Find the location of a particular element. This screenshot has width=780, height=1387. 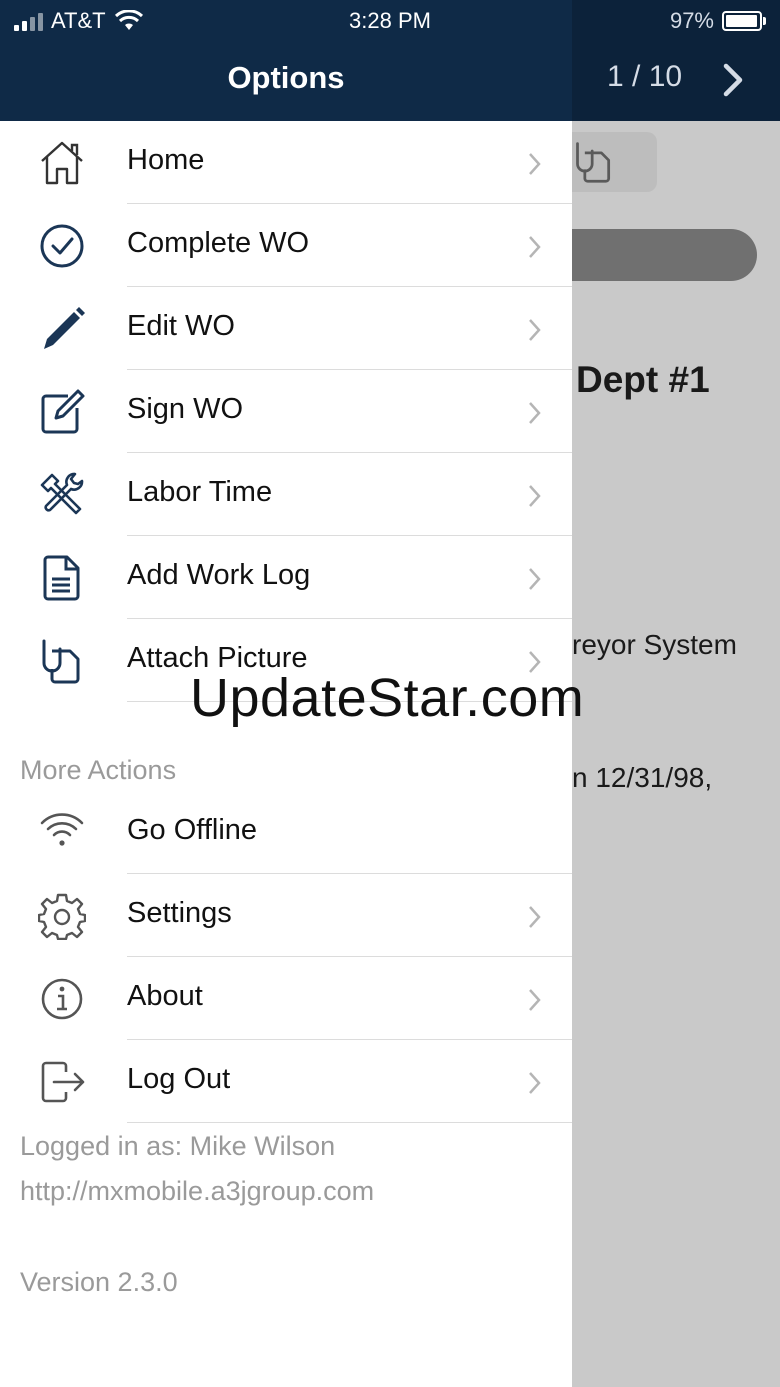

version-label: Version 2.3.0 is located at coordinates (99, 1282).